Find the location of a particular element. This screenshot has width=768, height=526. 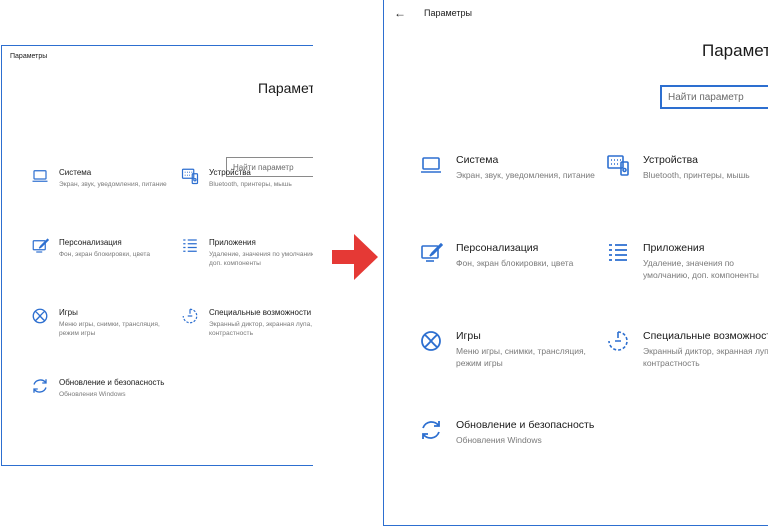

arrow-right-icon is located at coordinates (355, 257).